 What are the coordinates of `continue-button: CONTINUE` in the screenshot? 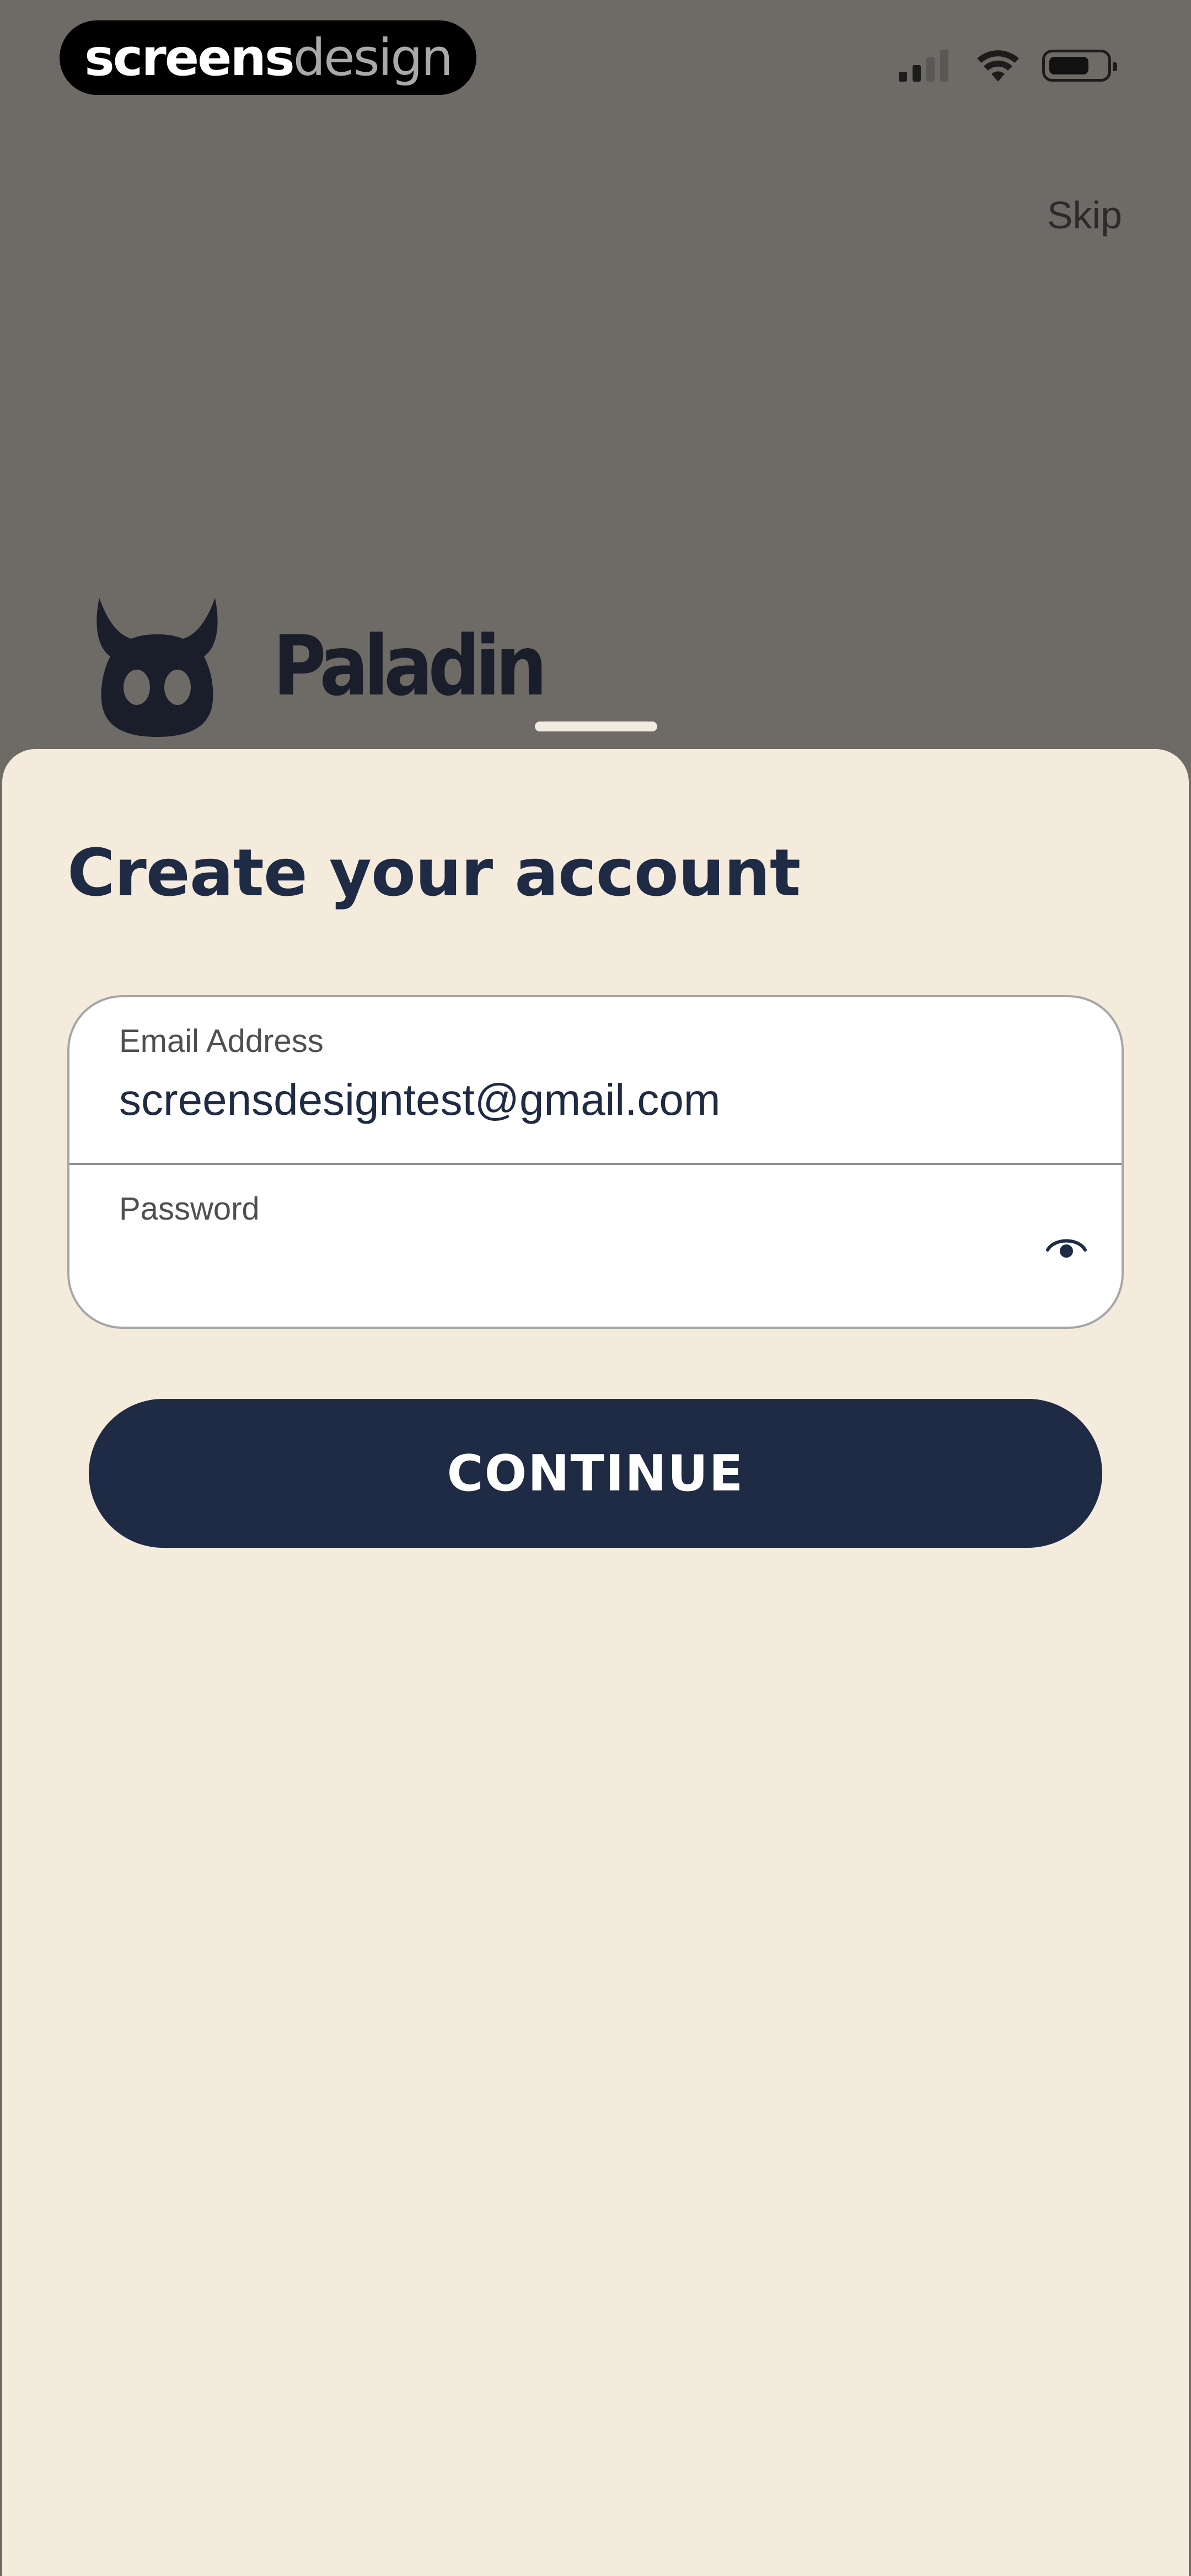 It's located at (595, 1473).